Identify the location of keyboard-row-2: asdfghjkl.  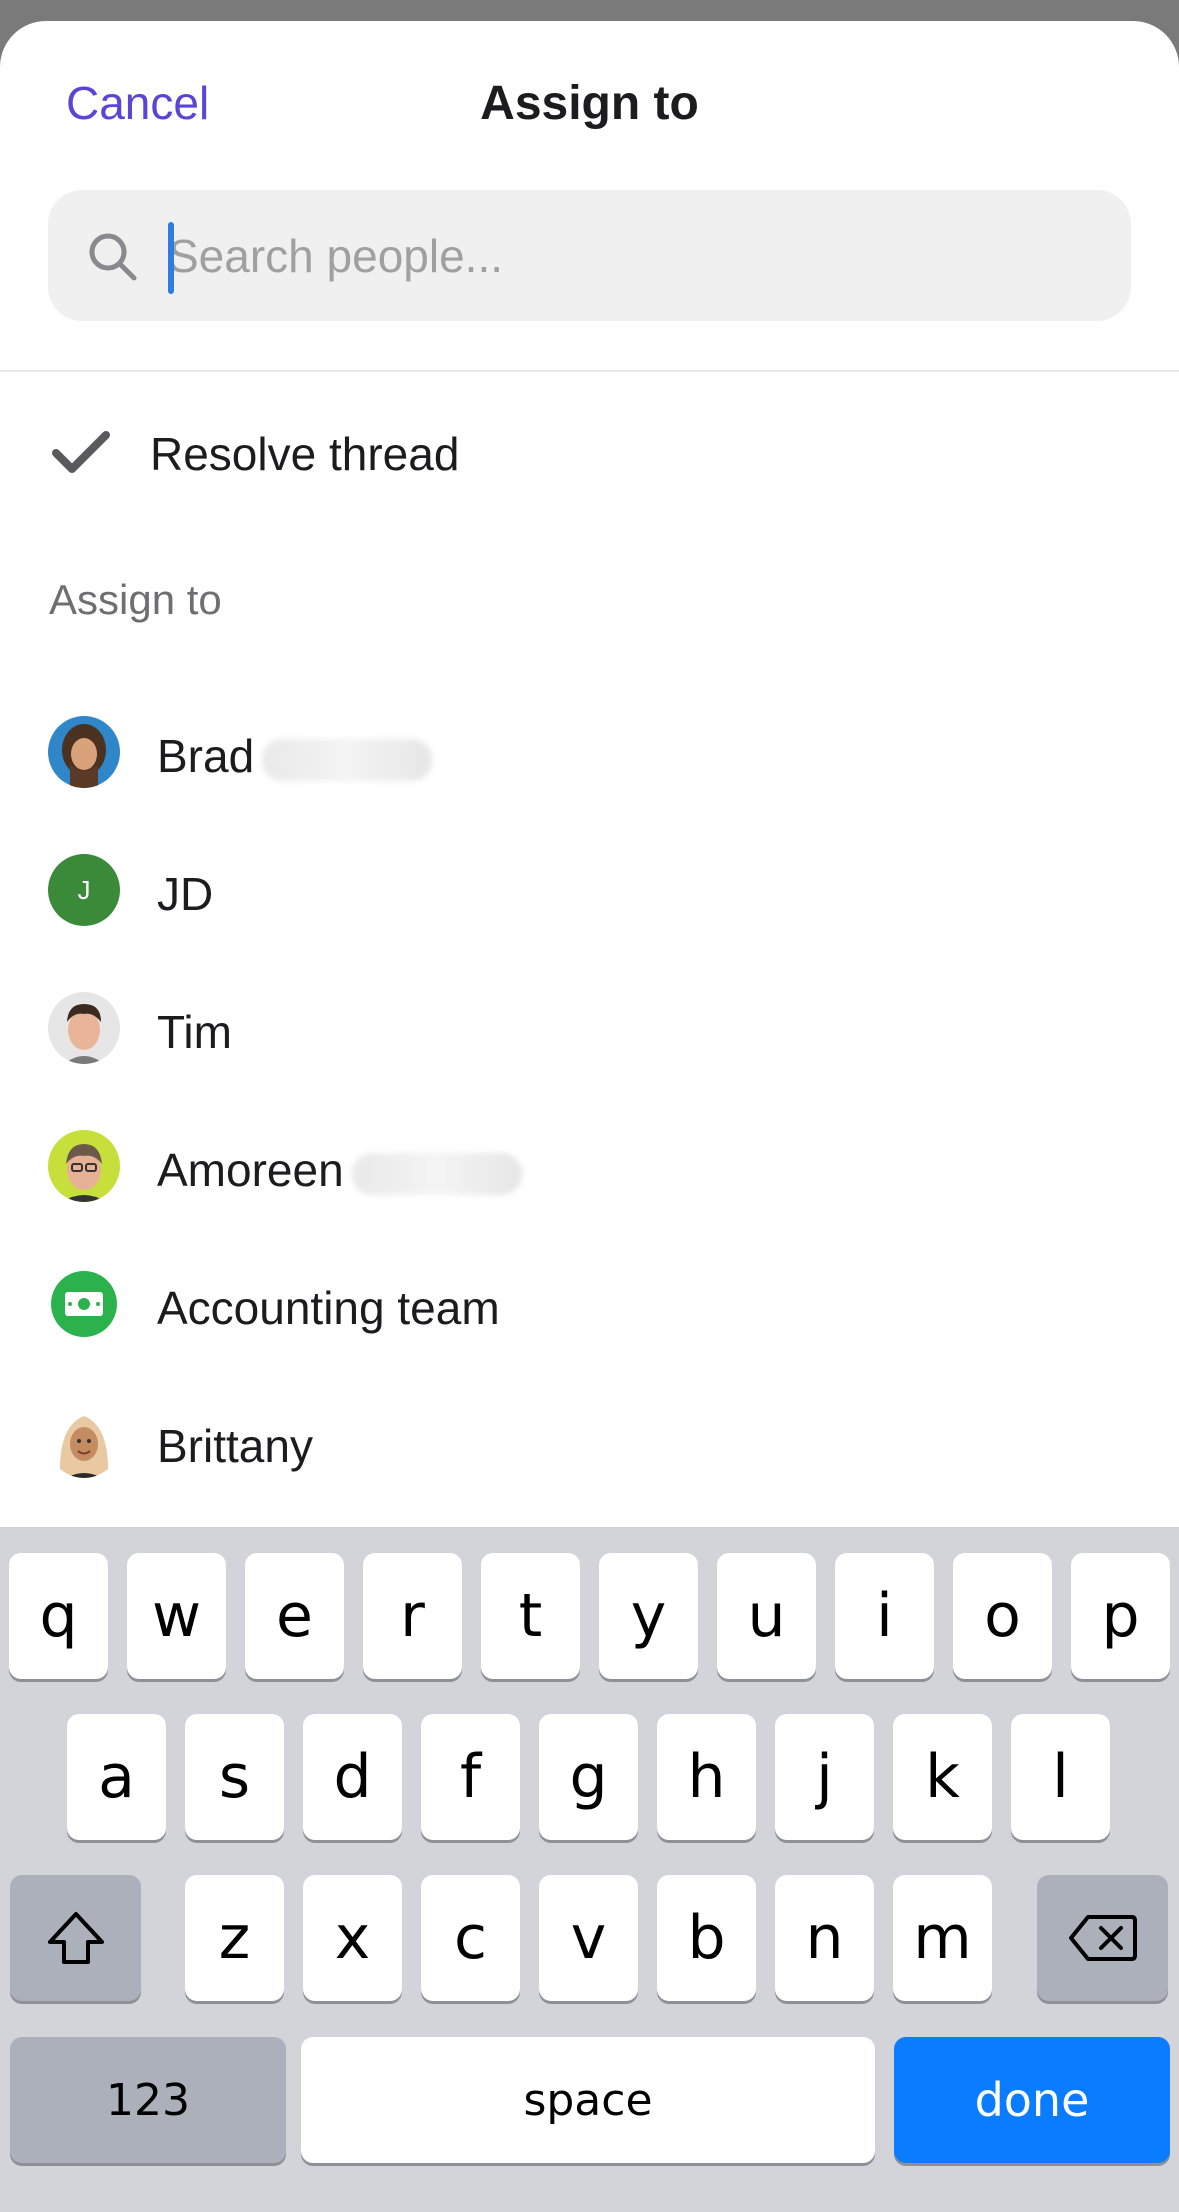
(589, 1777).